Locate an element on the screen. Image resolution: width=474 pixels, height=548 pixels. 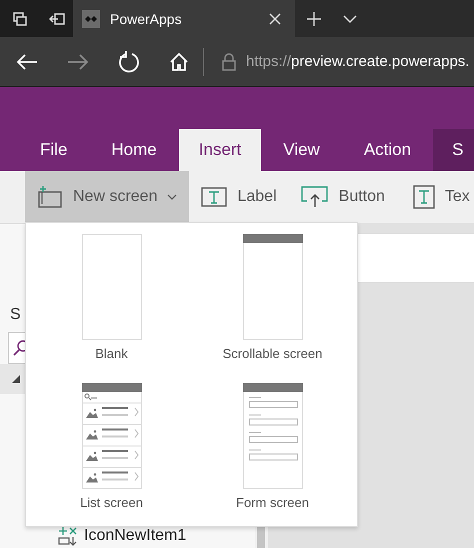
ribbon-tab: Action is located at coordinates (388, 150).